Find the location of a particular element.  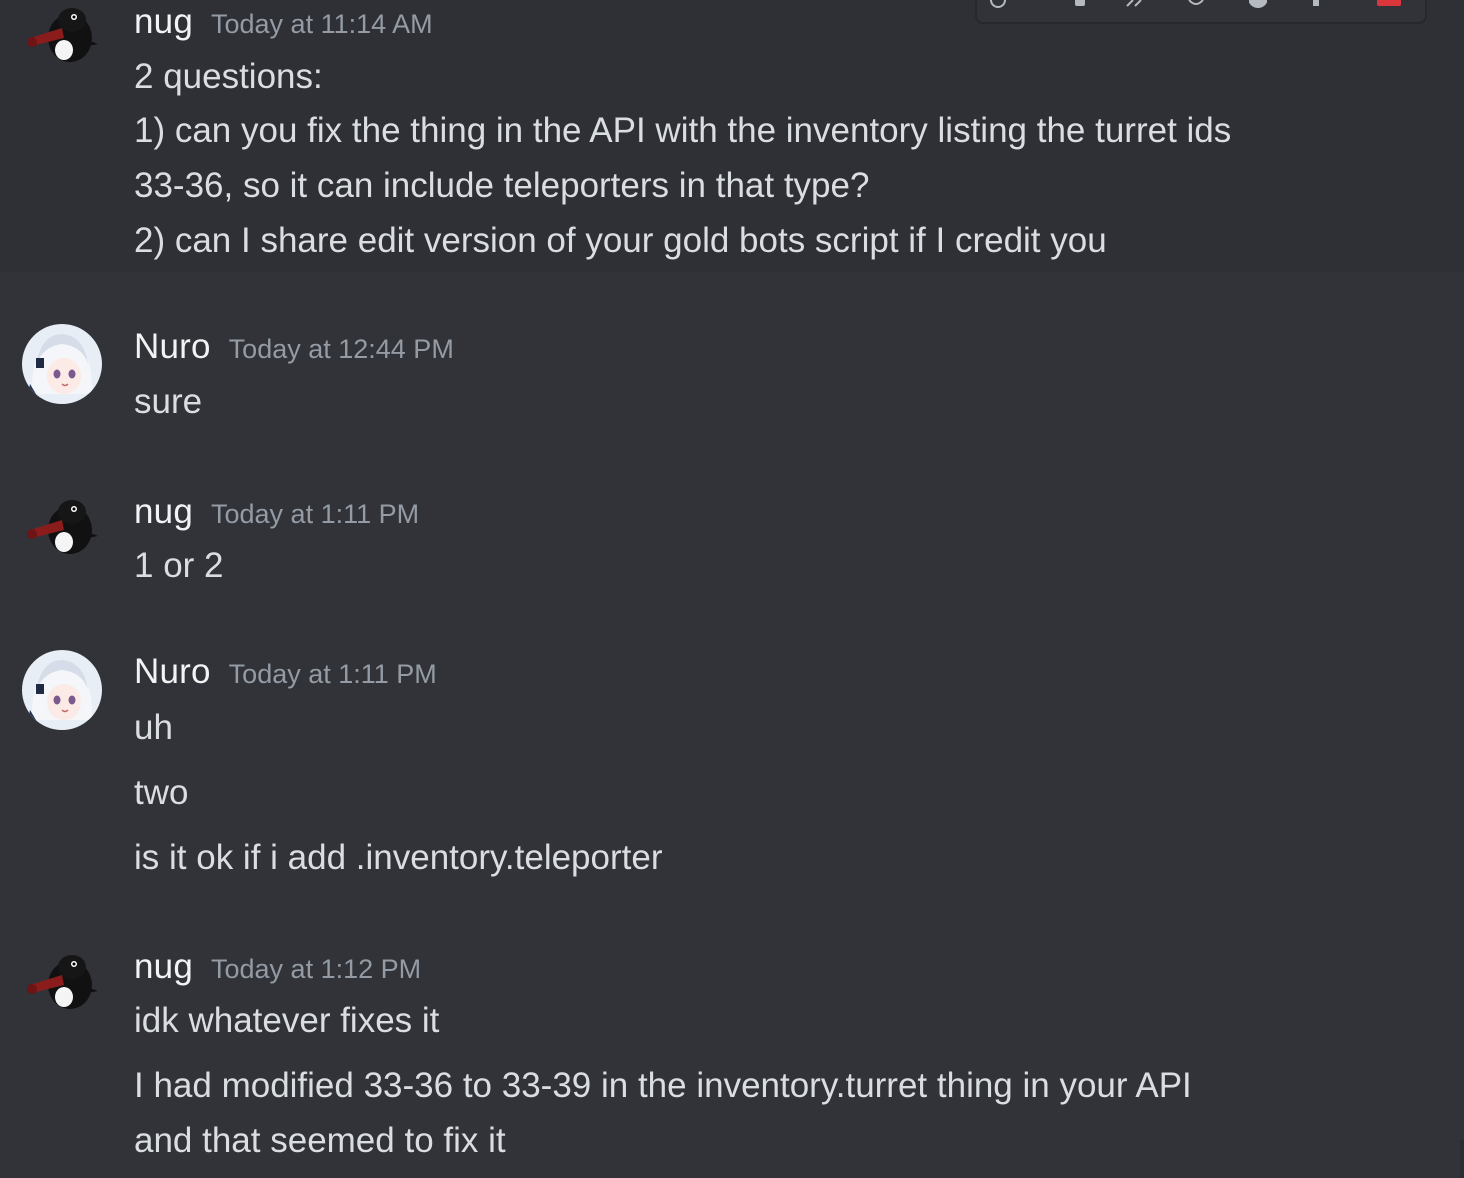

message-text: 1 or 2 is located at coordinates (179, 565).